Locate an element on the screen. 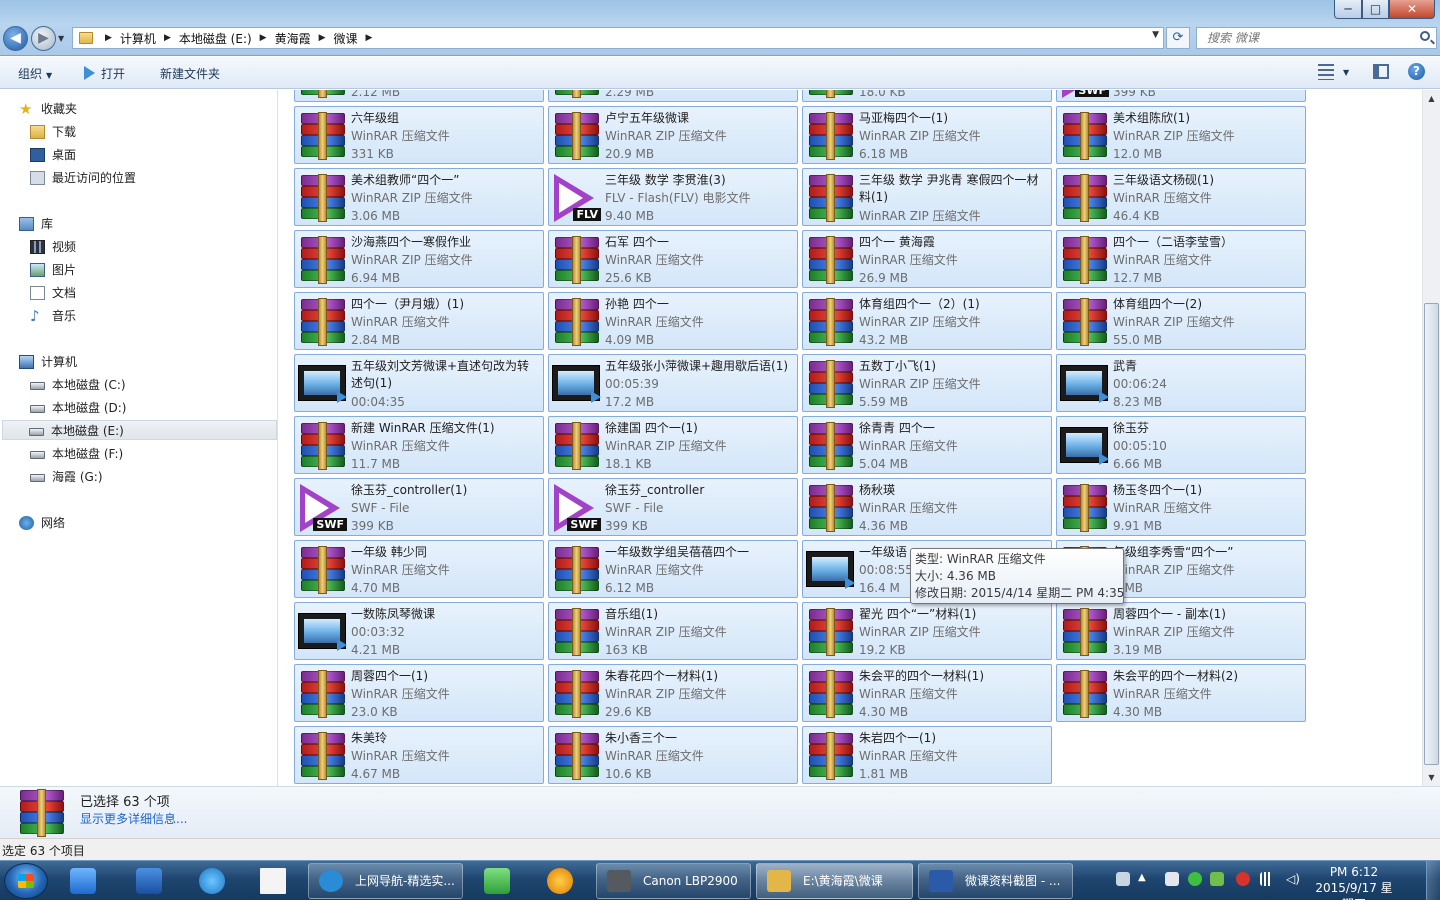 This screenshot has height=900, width=1440. file-tile: 杨秋瑛 WinRAR 压缩文件 4.36 MB is located at coordinates (927, 507).